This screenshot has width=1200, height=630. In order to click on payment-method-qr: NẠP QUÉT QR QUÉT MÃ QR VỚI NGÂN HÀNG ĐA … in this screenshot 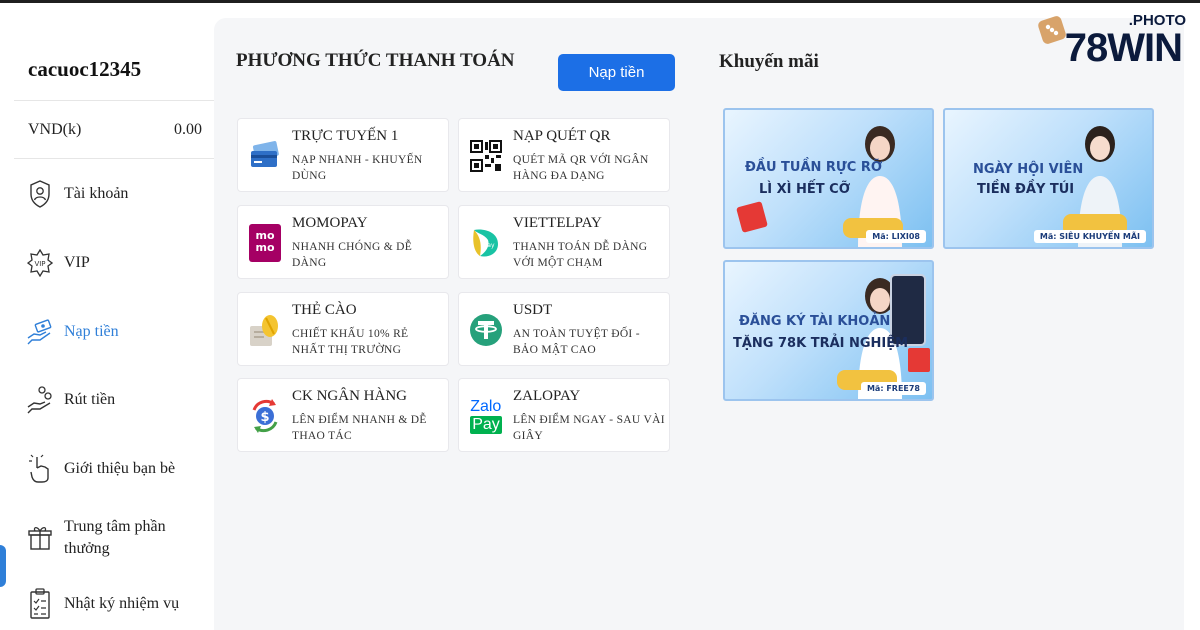, I will do `click(564, 155)`.